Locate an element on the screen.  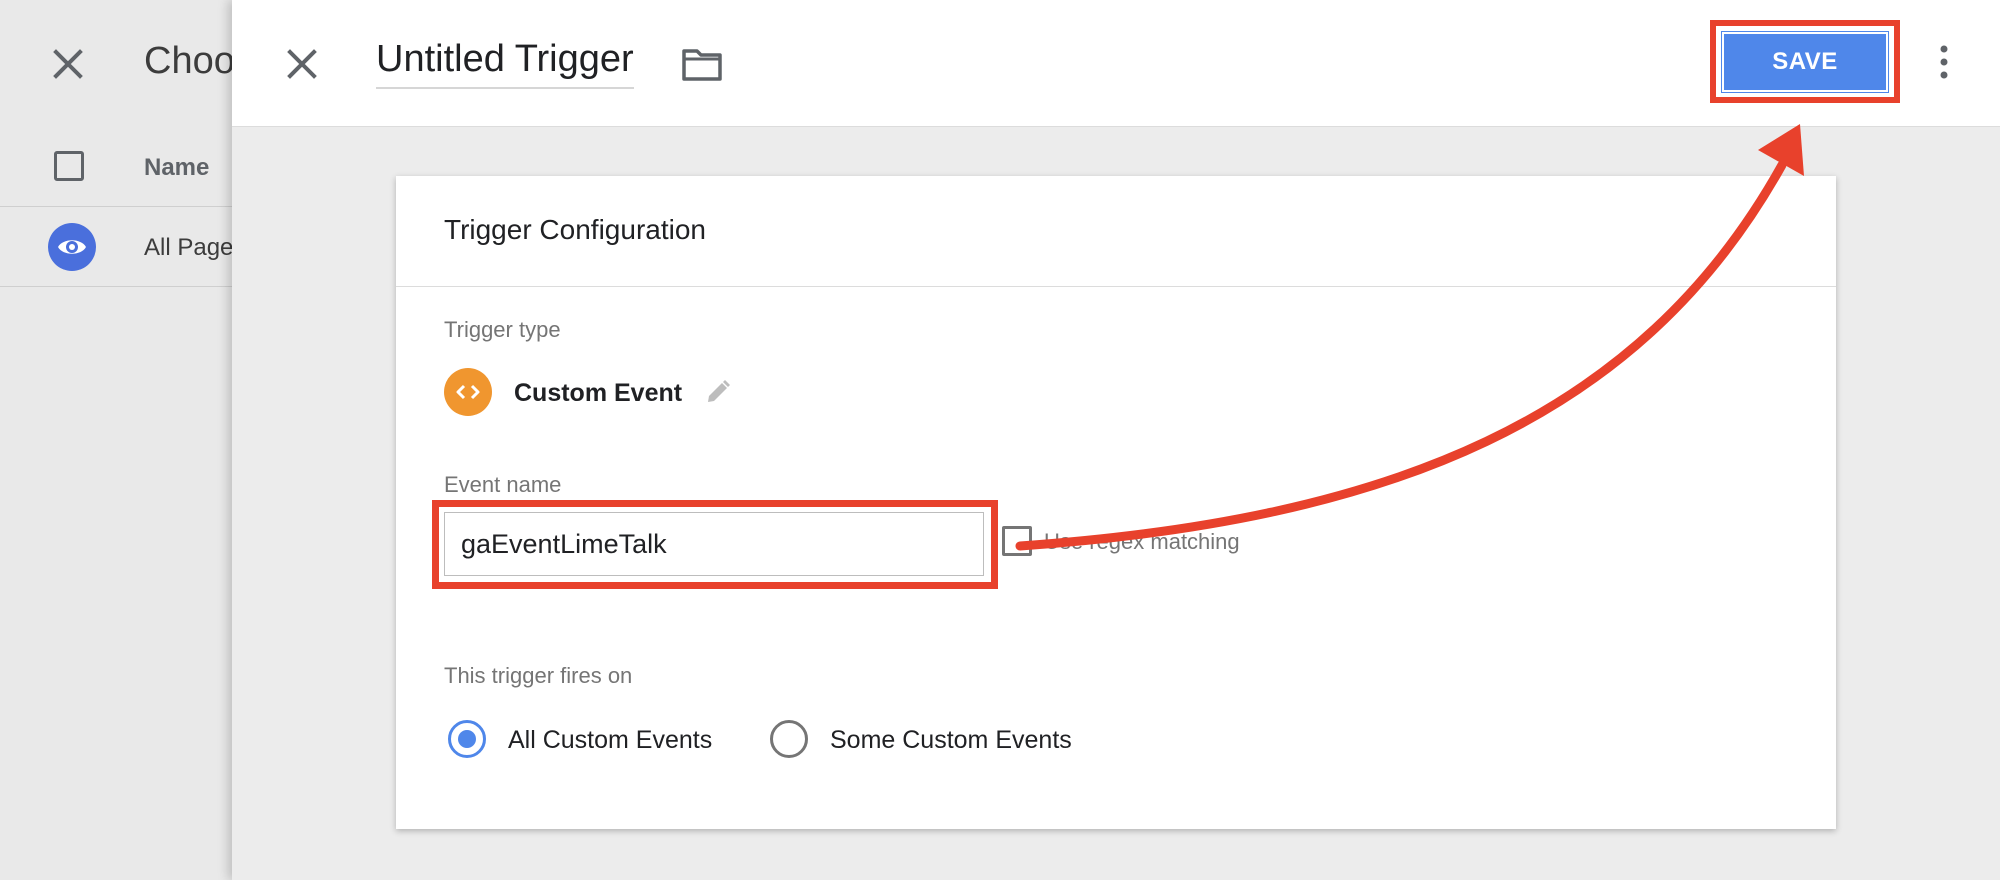
event-name-input is located at coordinates (714, 544).